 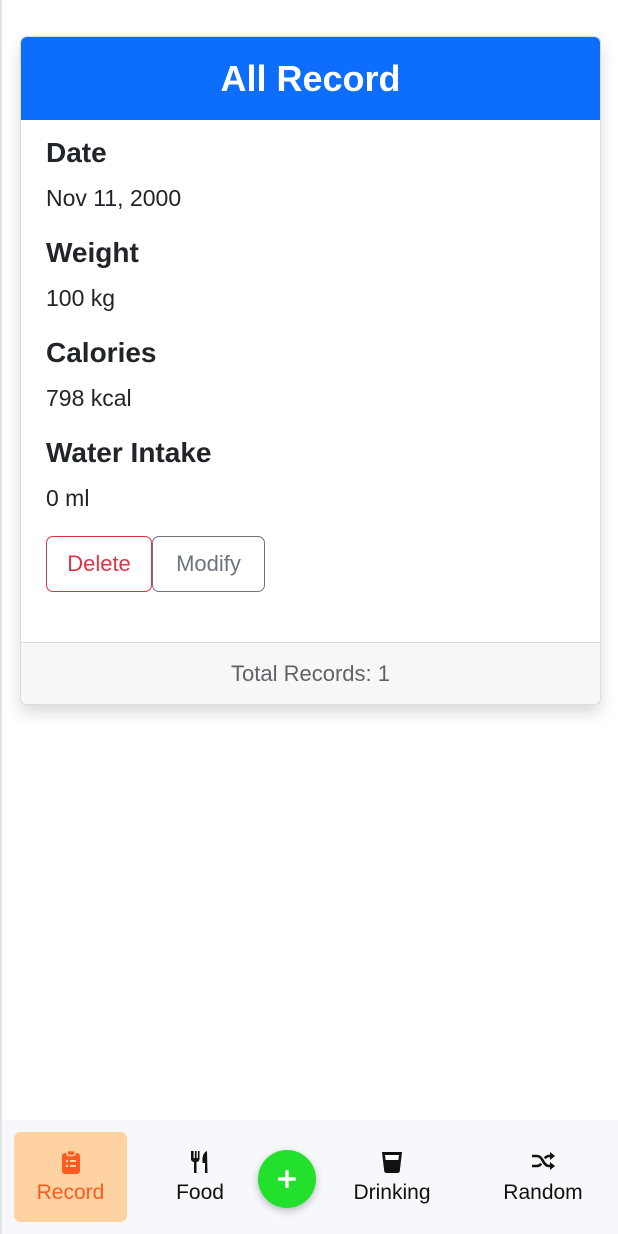 I want to click on nav-item-random: Random, so click(x=543, y=1177).